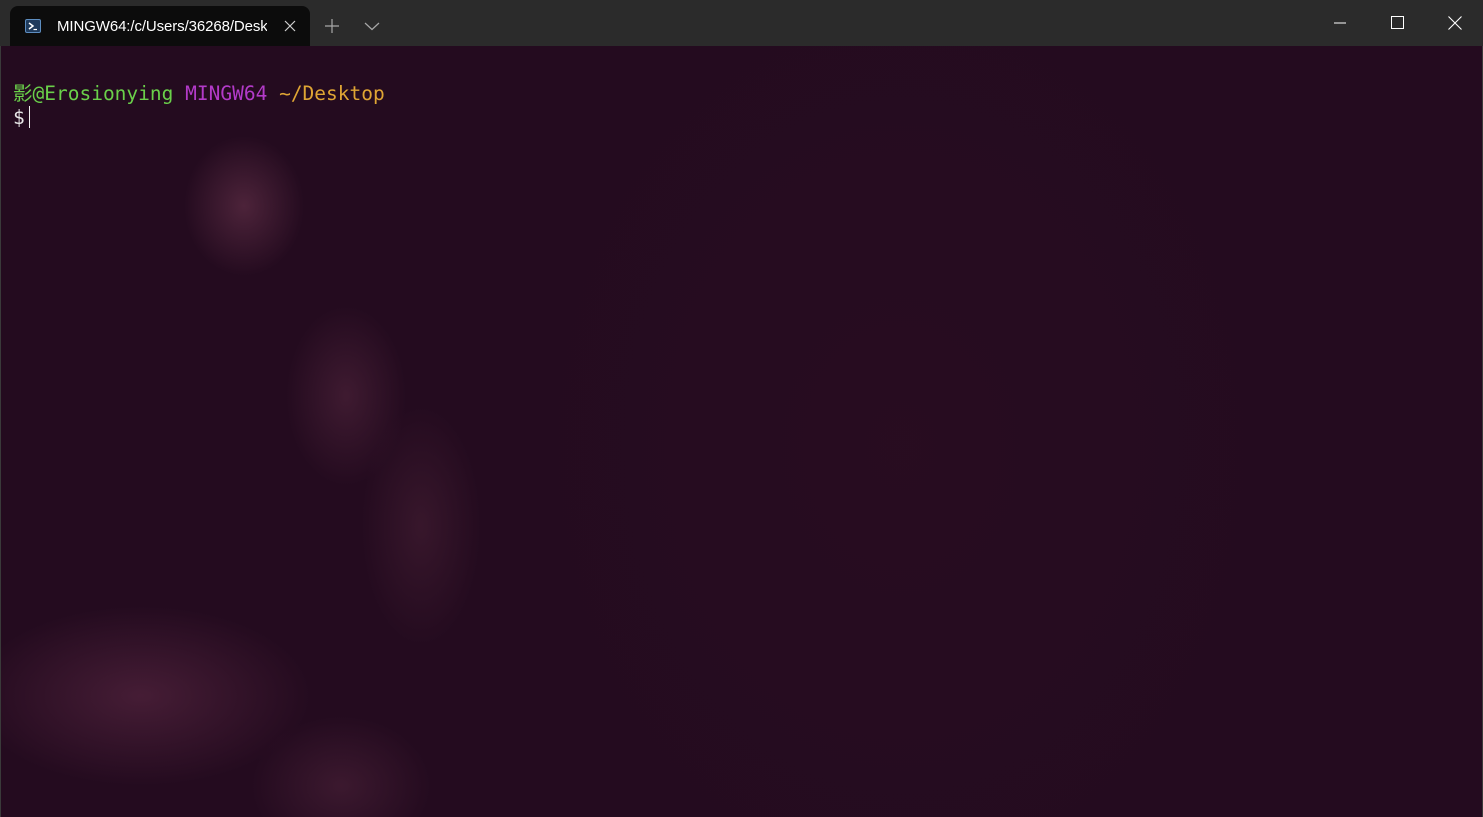 This screenshot has height=817, width=1483. I want to click on tab-title: MINGW64:/c/Users/36268/Desktop, so click(162, 26).